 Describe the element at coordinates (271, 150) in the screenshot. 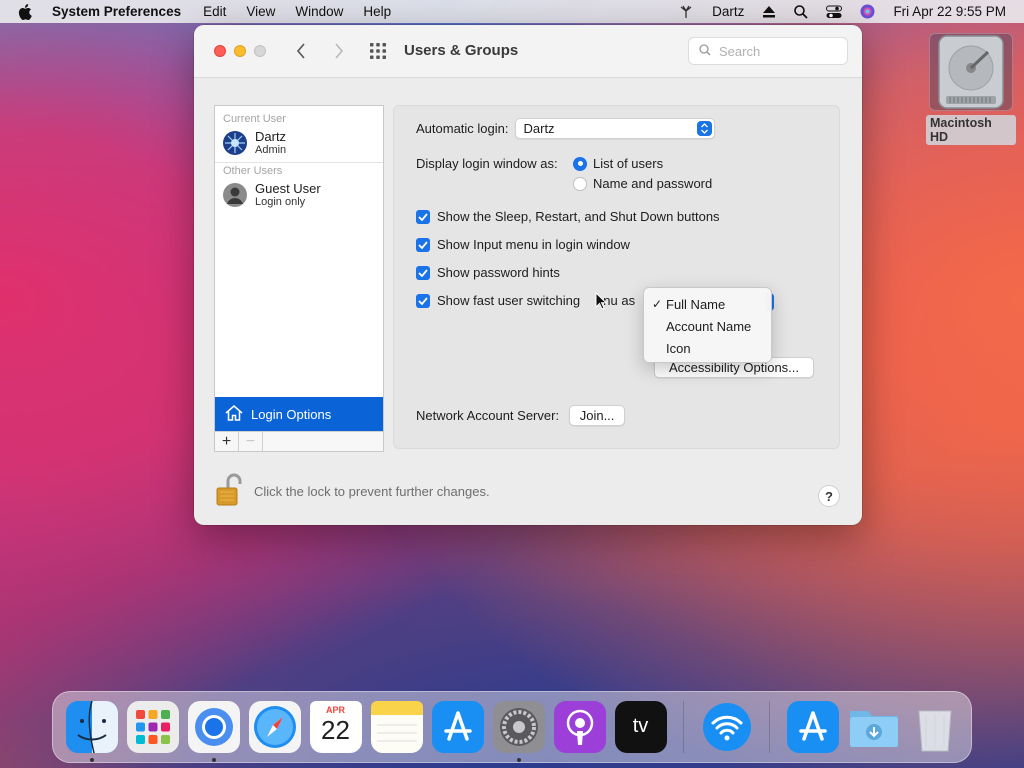

I see `user-role: Admin` at that location.